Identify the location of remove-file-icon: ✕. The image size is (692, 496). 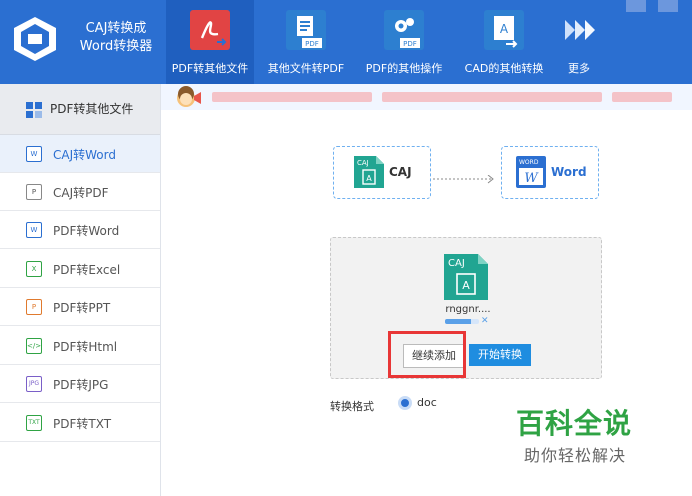
(485, 321).